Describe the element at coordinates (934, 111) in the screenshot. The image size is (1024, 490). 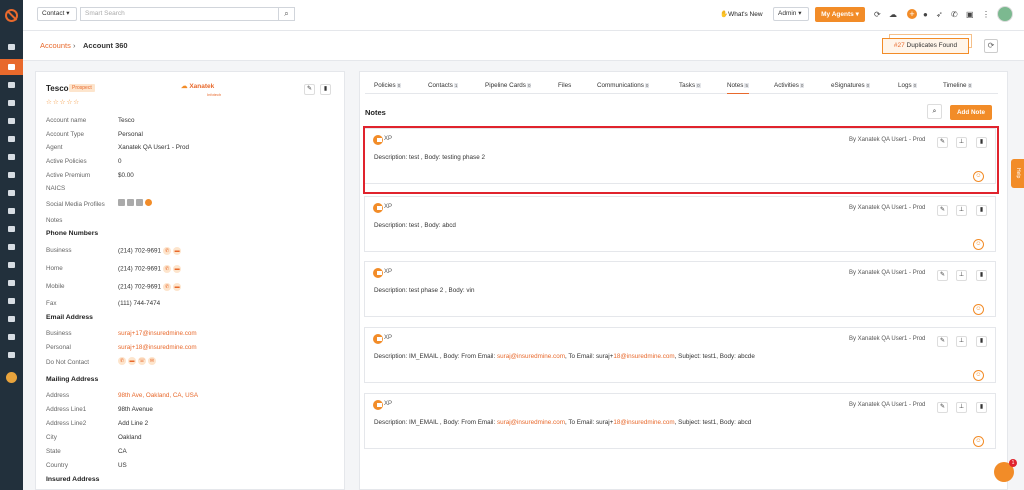
I see `notes-search-icon: ⌕` at that location.